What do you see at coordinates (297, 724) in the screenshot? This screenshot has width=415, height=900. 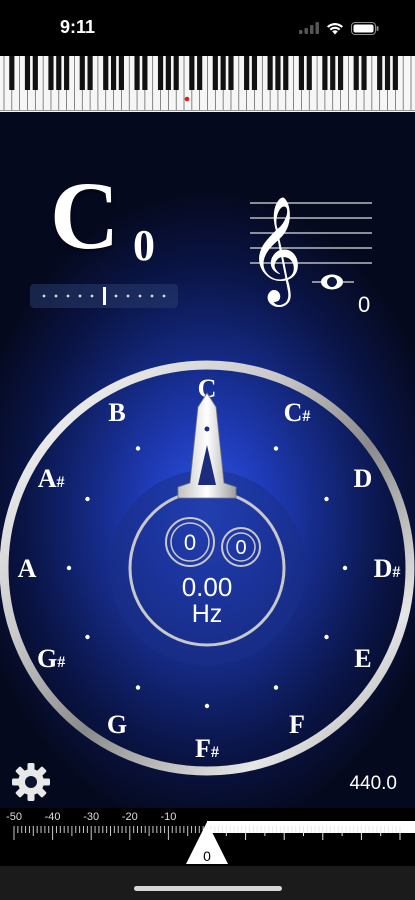 I see `dial-note-f: F` at bounding box center [297, 724].